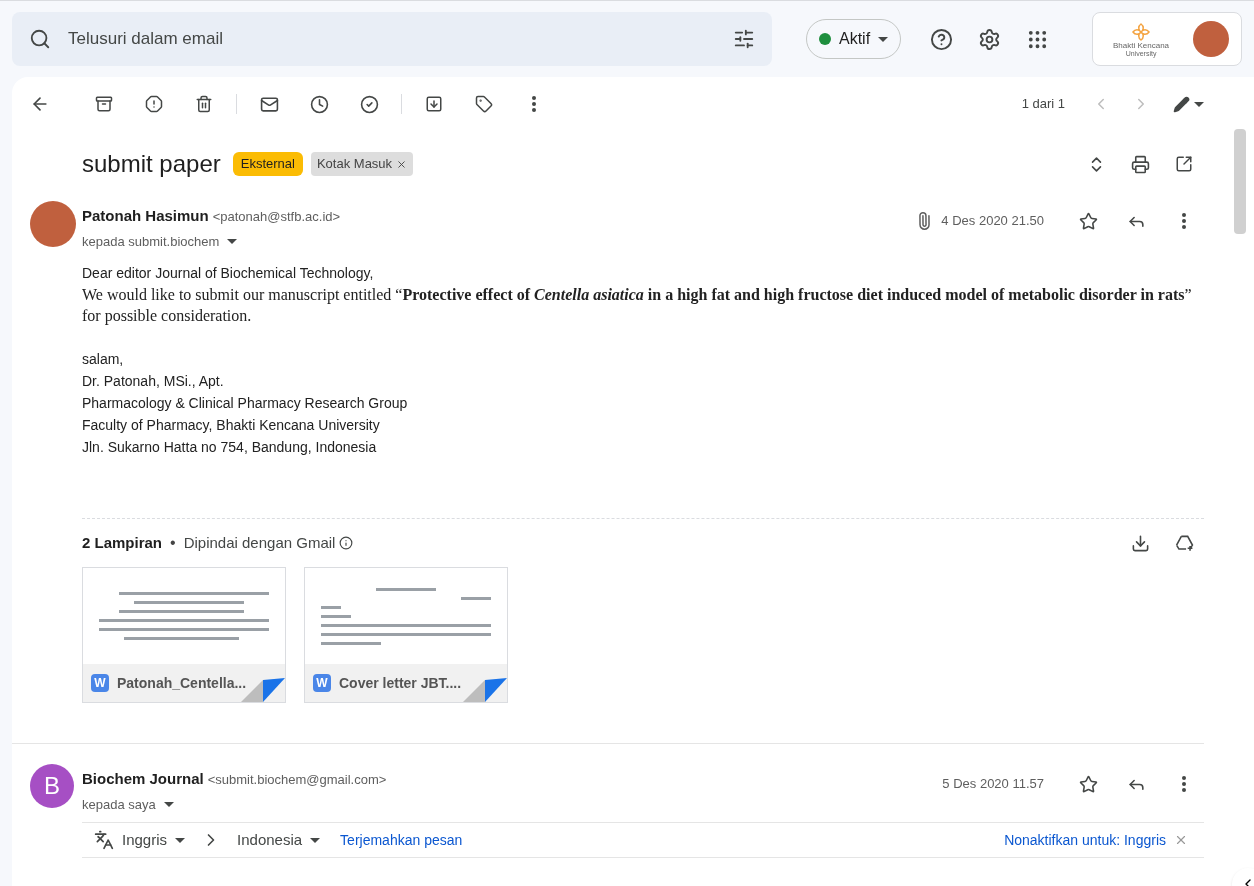  I want to click on scrollbar-thumb, so click(1240, 181).